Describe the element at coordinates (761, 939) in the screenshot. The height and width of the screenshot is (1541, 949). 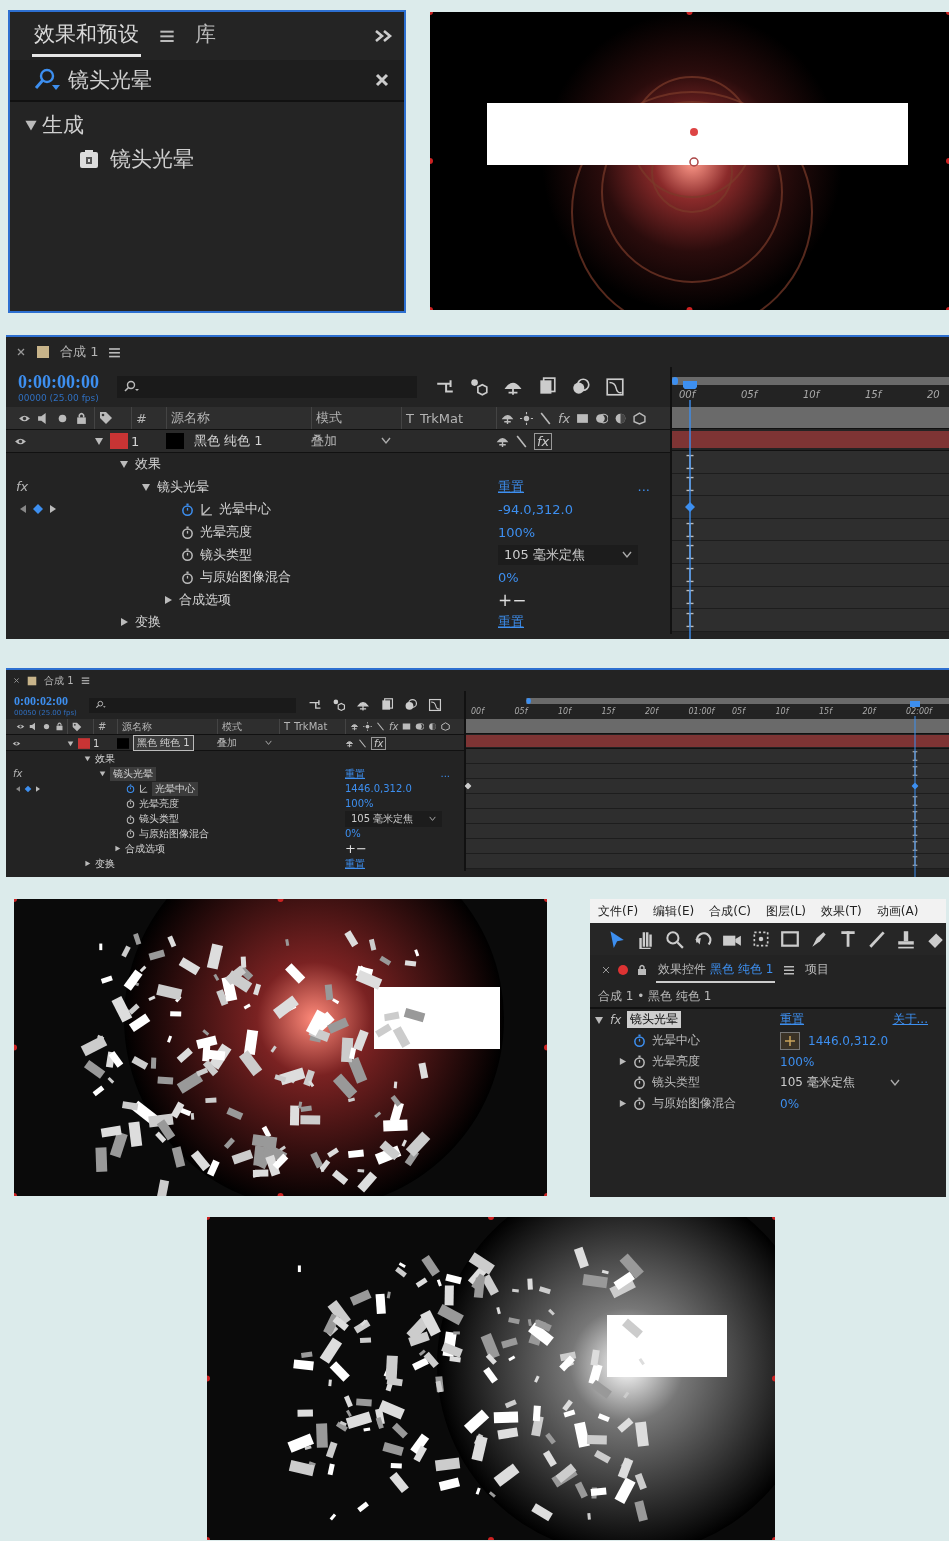
I see `pan-behind-tool-icon` at that location.